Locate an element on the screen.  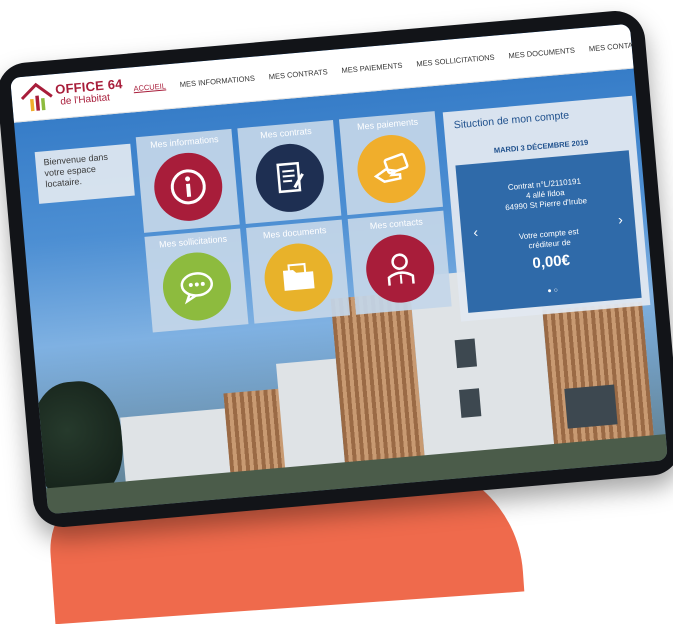
nav-mes-contrats: MES CONTRATS is located at coordinates (298, 74).